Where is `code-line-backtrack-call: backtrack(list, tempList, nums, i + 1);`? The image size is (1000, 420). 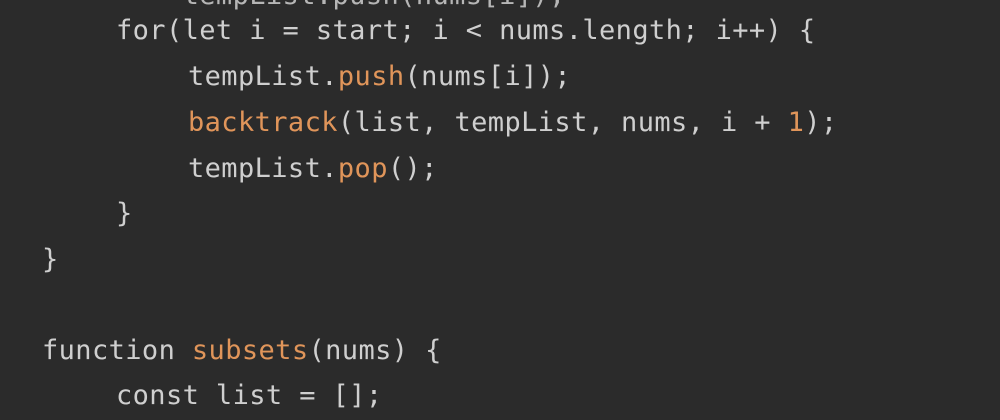 code-line-backtrack-call: backtrack(list, tempList, nums, i + 1); is located at coordinates (513, 122).